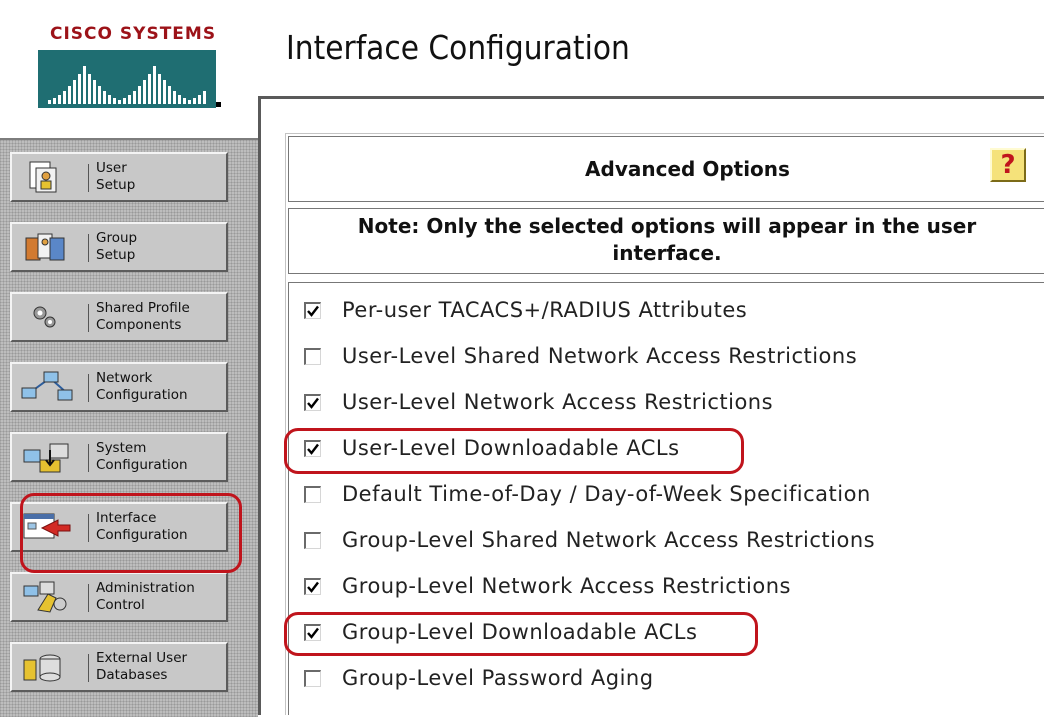  What do you see at coordinates (545, 310) in the screenshot?
I see `option-label: Per-user TACACS+/RADIUS Attributes` at bounding box center [545, 310].